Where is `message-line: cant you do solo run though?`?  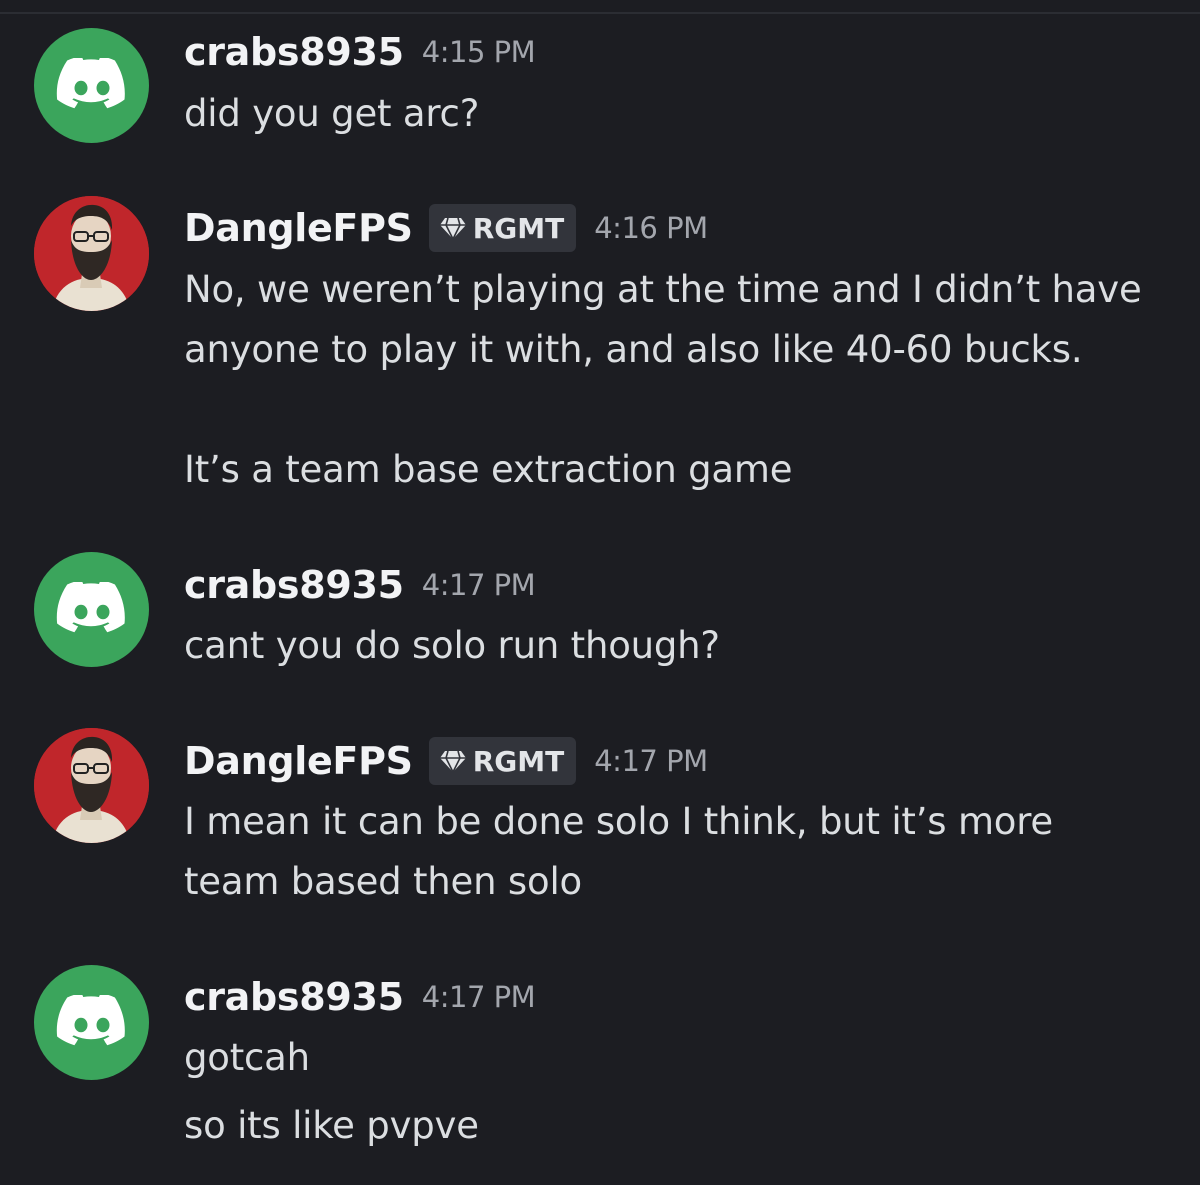 message-line: cant you do solo run though? is located at coordinates (452, 645).